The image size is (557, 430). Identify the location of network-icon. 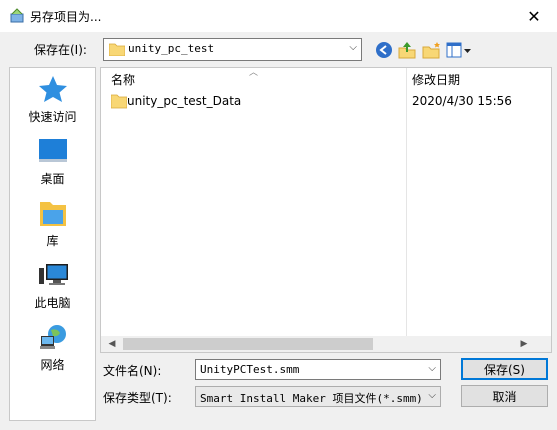
(53, 337).